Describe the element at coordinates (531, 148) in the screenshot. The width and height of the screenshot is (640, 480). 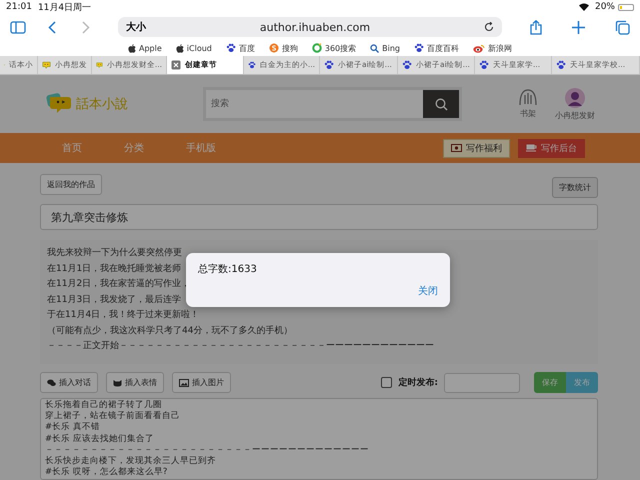
I see `cup-icon` at that location.